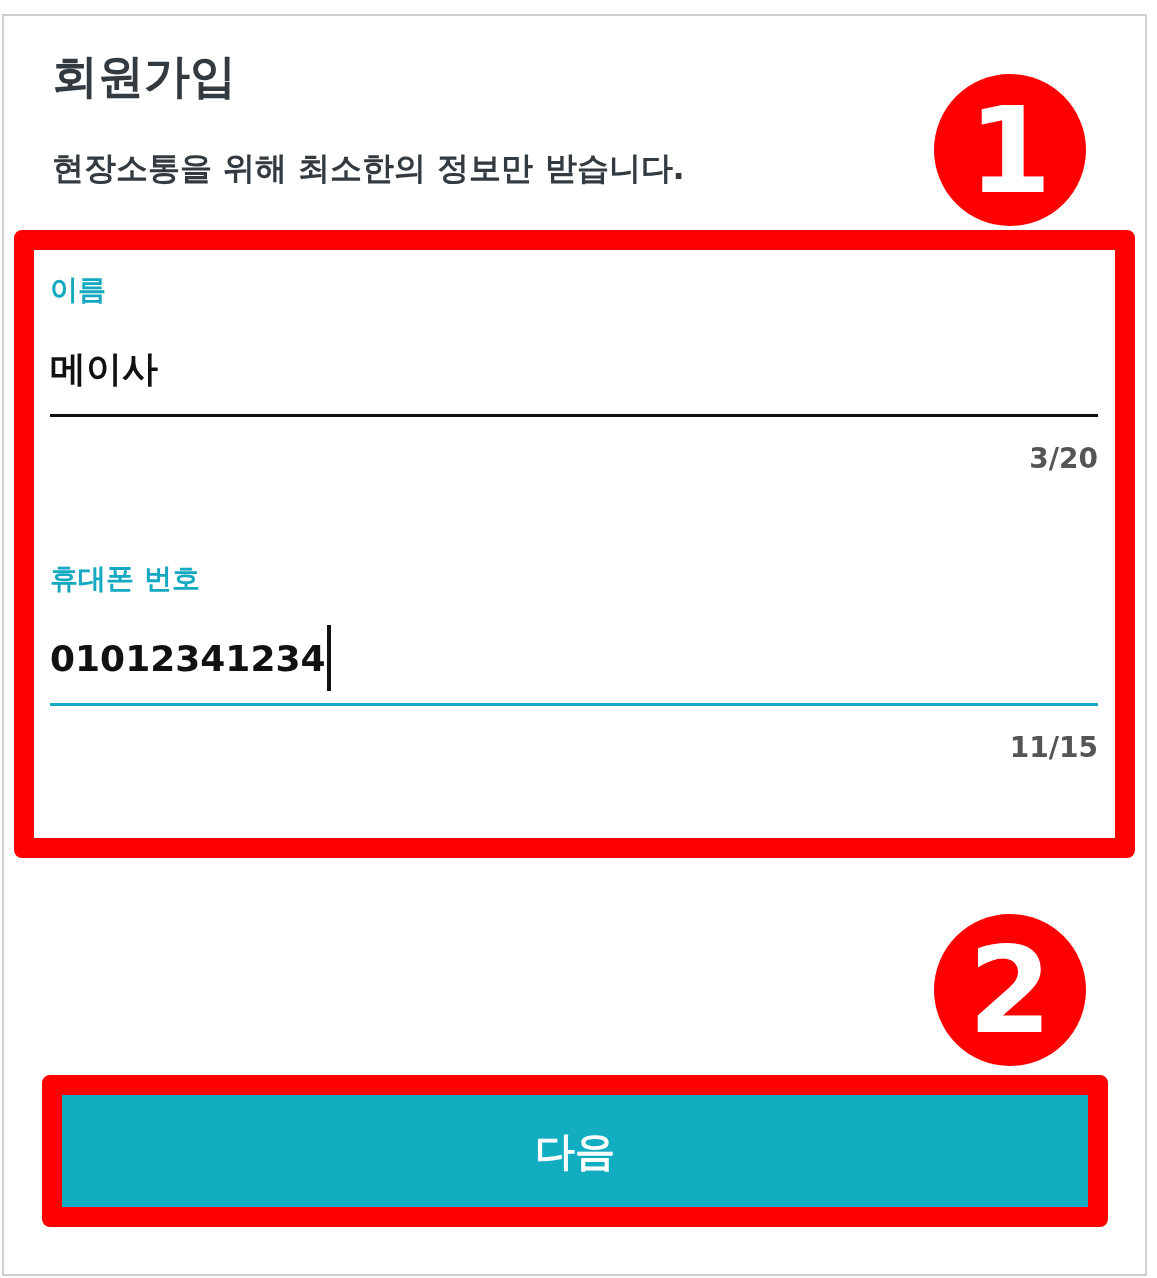  I want to click on character-counter: 11/15, so click(1053, 748).